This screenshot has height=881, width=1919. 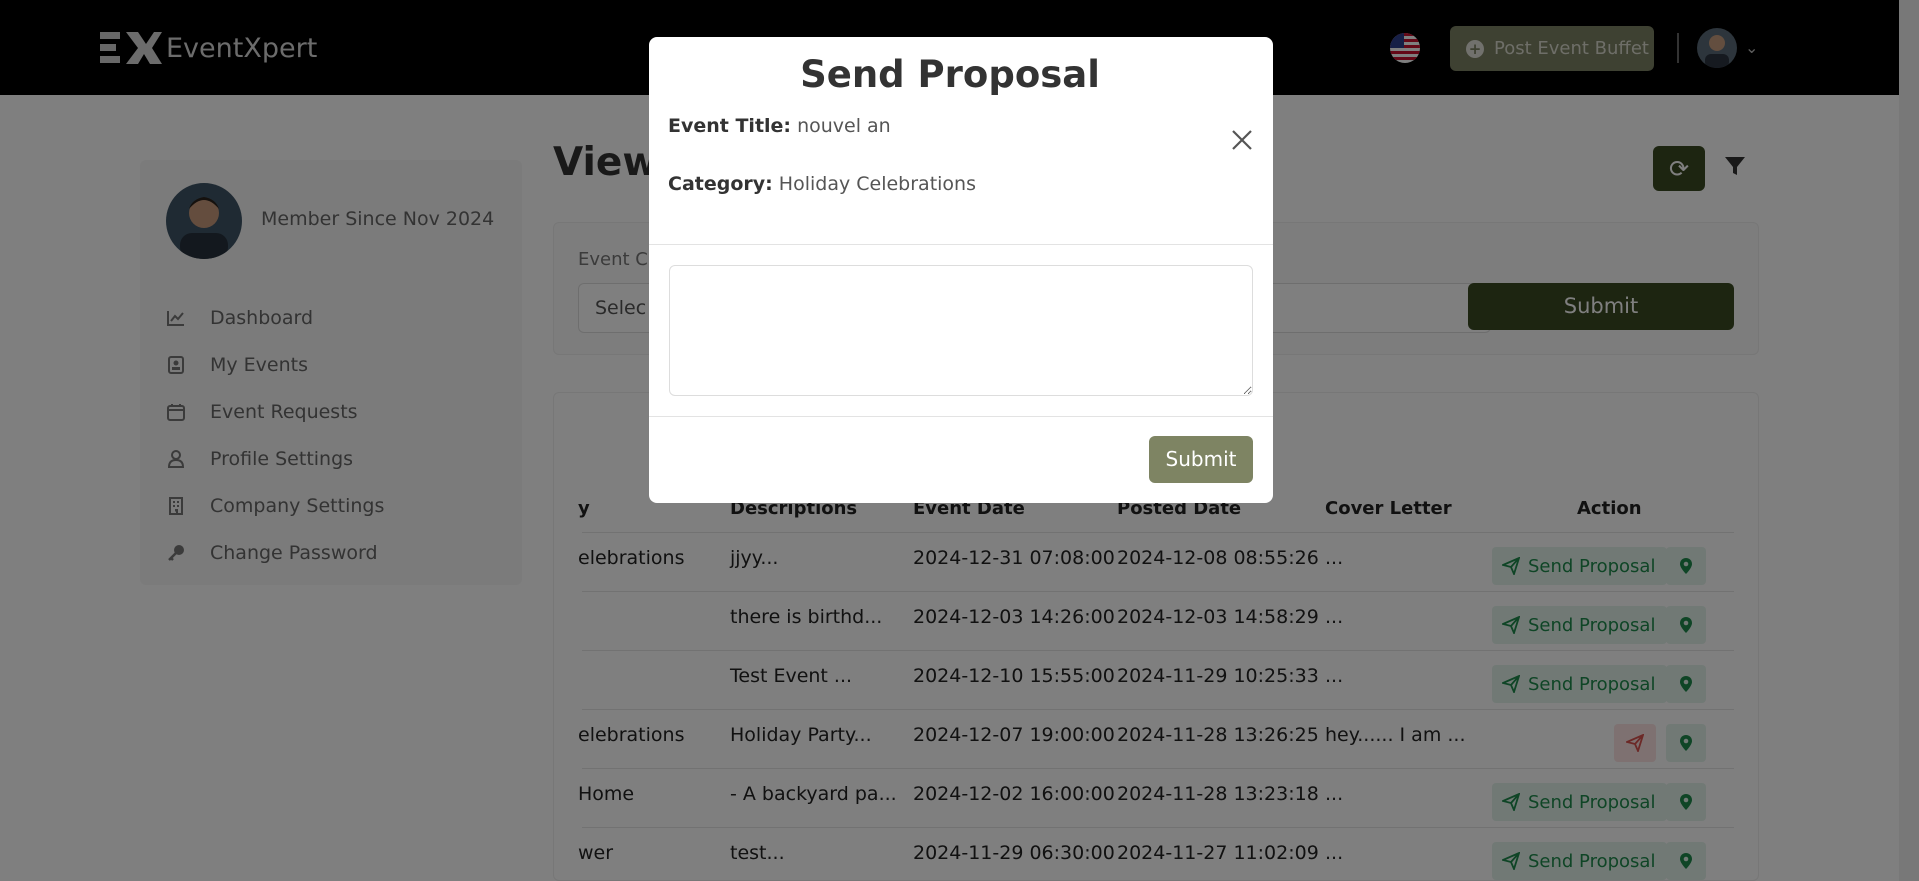 What do you see at coordinates (844, 126) in the screenshot?
I see `event-title-value: nouvel an` at bounding box center [844, 126].